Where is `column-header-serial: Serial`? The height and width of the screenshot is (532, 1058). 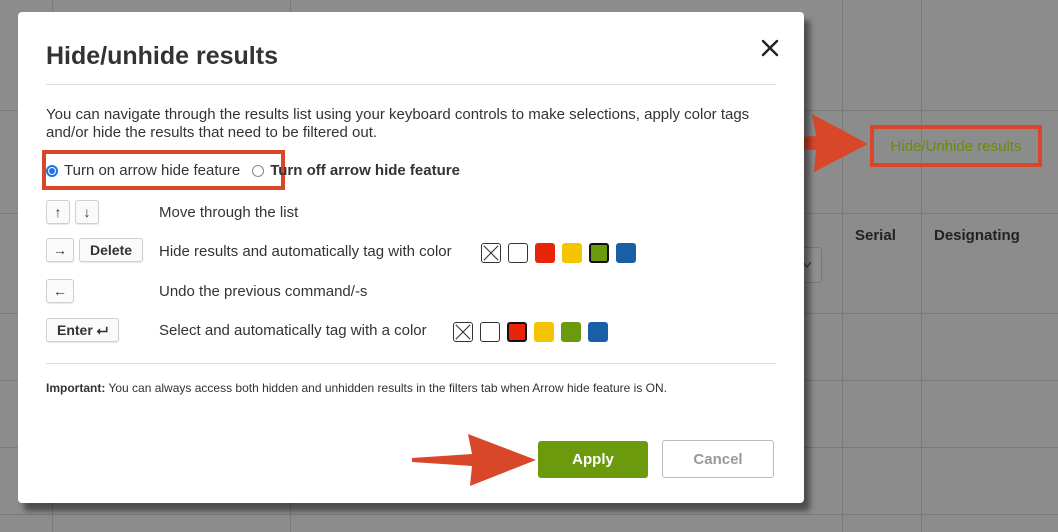
column-header-serial: Serial is located at coordinates (875, 235).